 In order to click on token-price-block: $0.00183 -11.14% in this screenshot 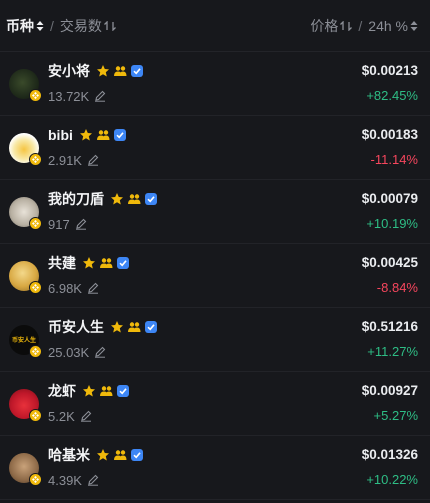, I will do `click(390, 147)`.